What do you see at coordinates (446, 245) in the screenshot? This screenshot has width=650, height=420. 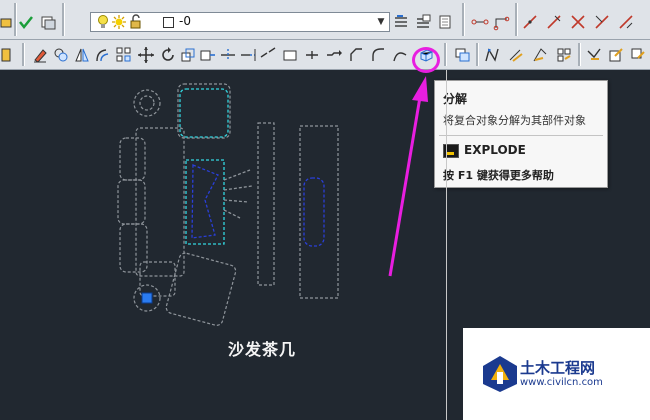 I see `viewport-border` at bounding box center [446, 245].